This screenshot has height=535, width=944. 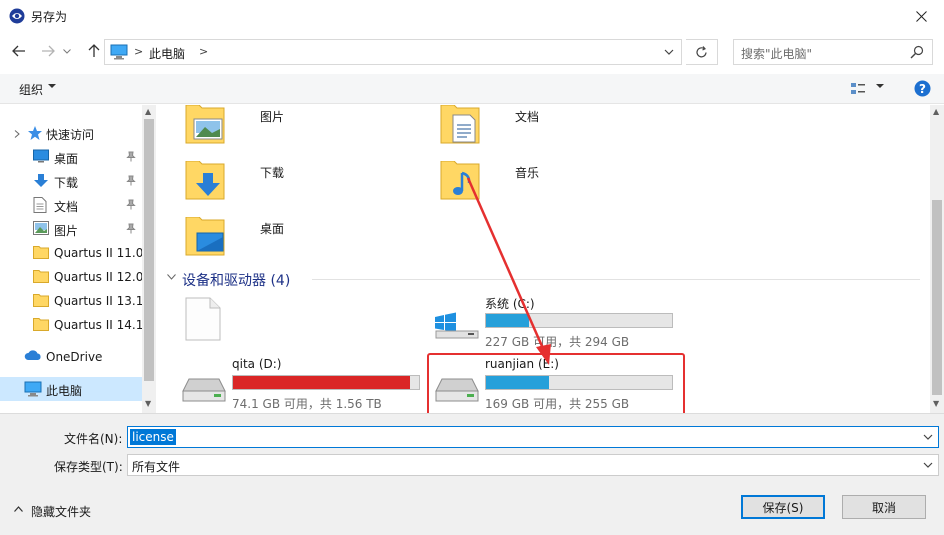 I want to click on sidebar-item-pictures: 图片, so click(x=71, y=229).